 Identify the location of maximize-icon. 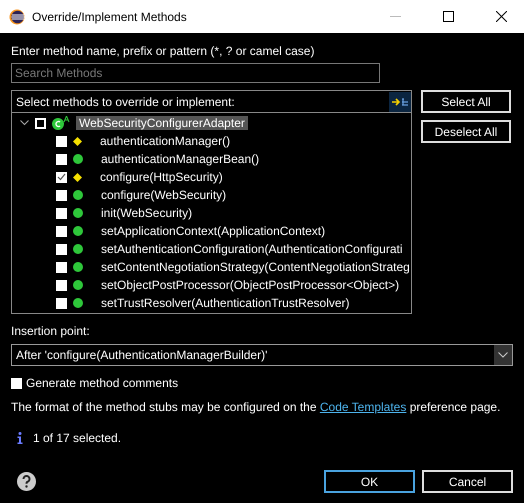
(448, 16).